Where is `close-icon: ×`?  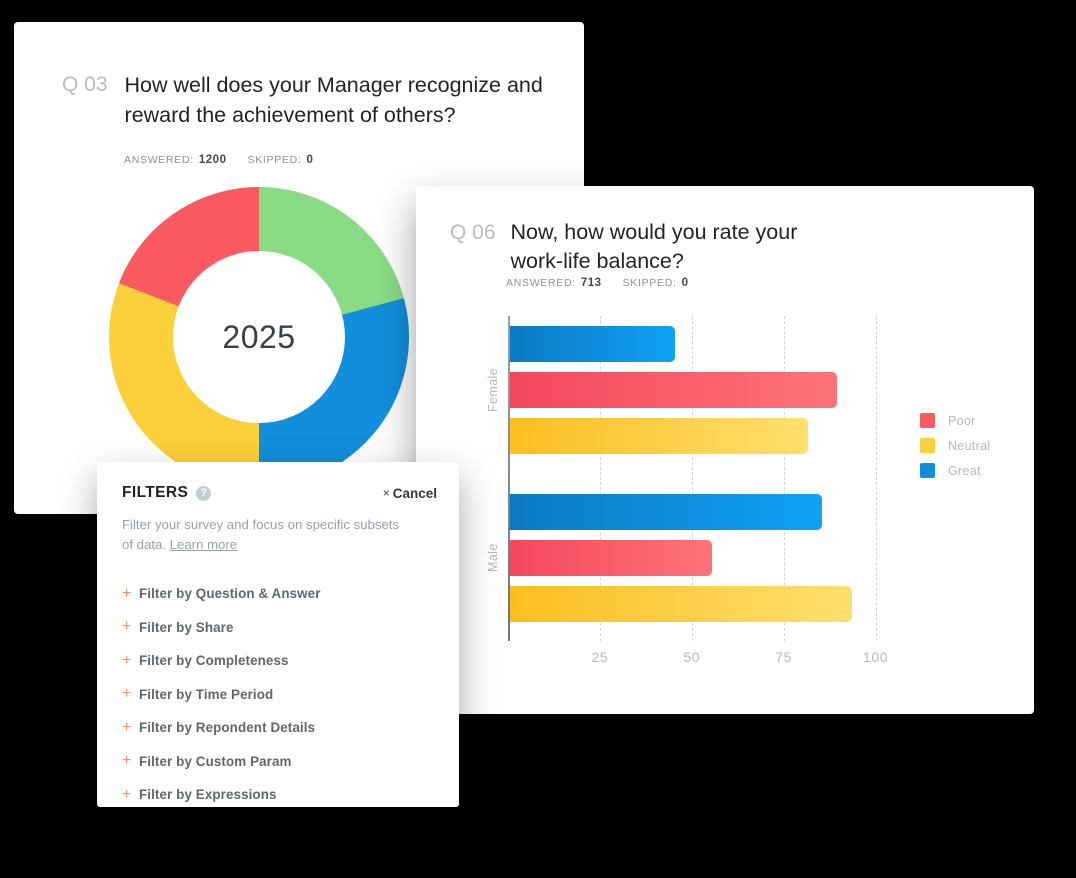
close-icon: × is located at coordinates (386, 493).